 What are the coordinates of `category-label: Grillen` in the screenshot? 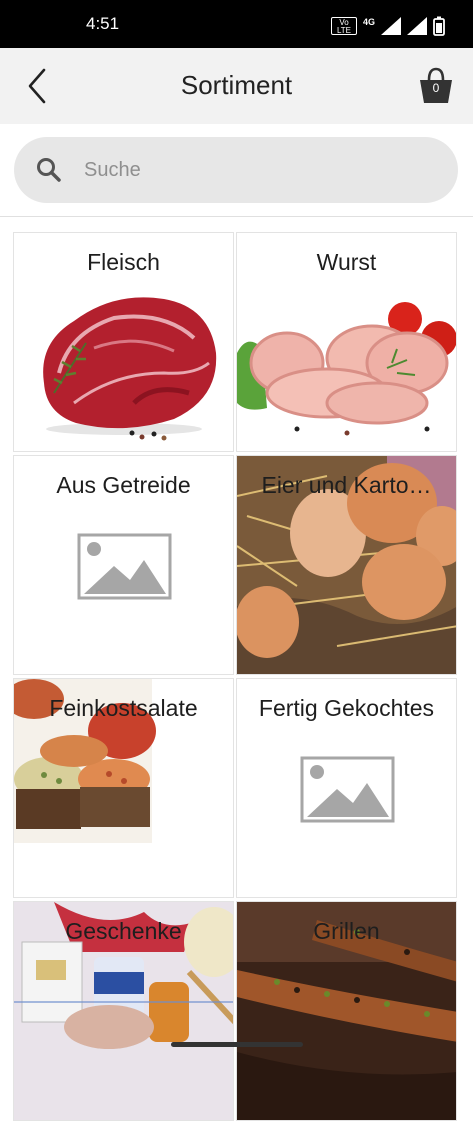 It's located at (346, 931).